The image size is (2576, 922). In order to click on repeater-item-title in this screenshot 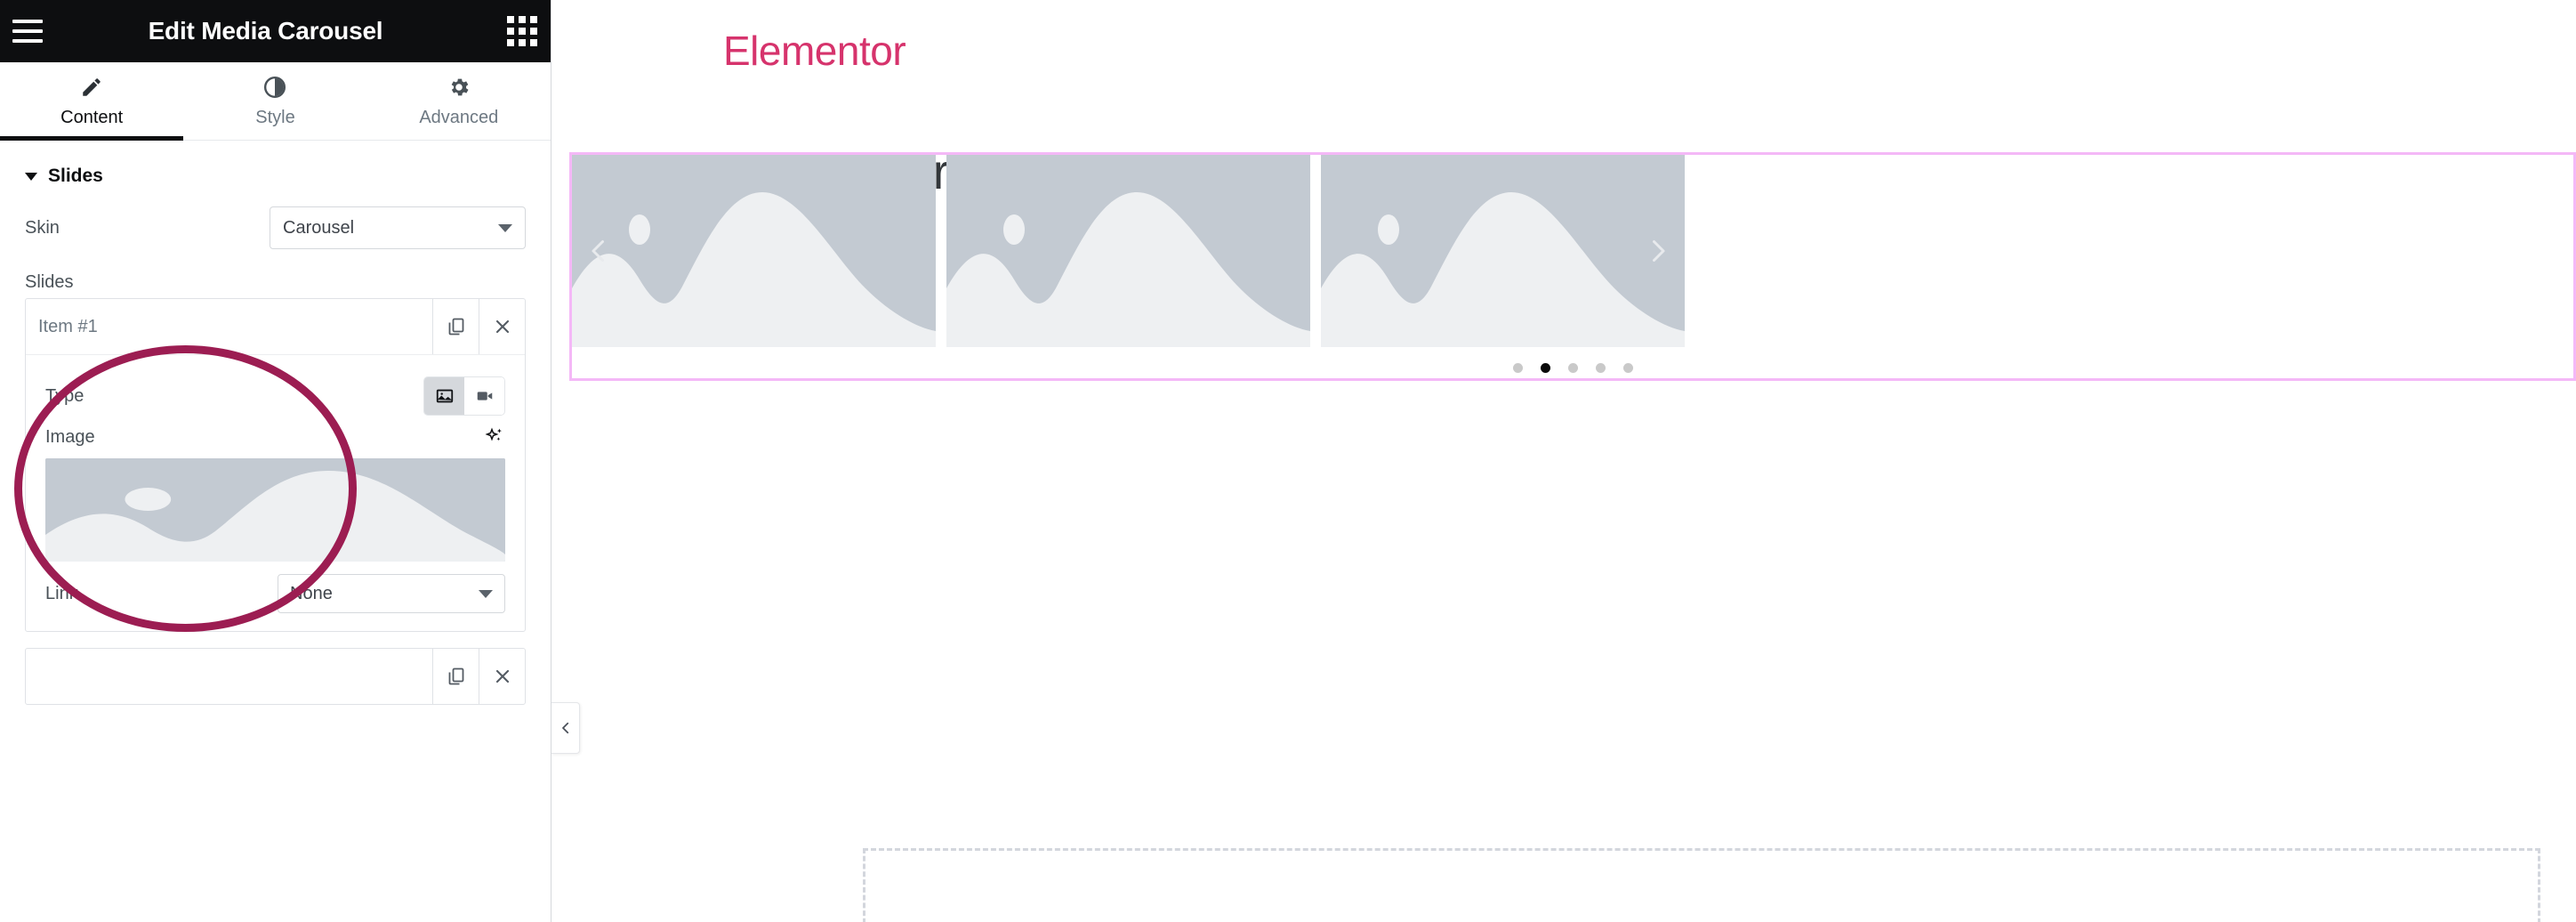, I will do `click(229, 676)`.